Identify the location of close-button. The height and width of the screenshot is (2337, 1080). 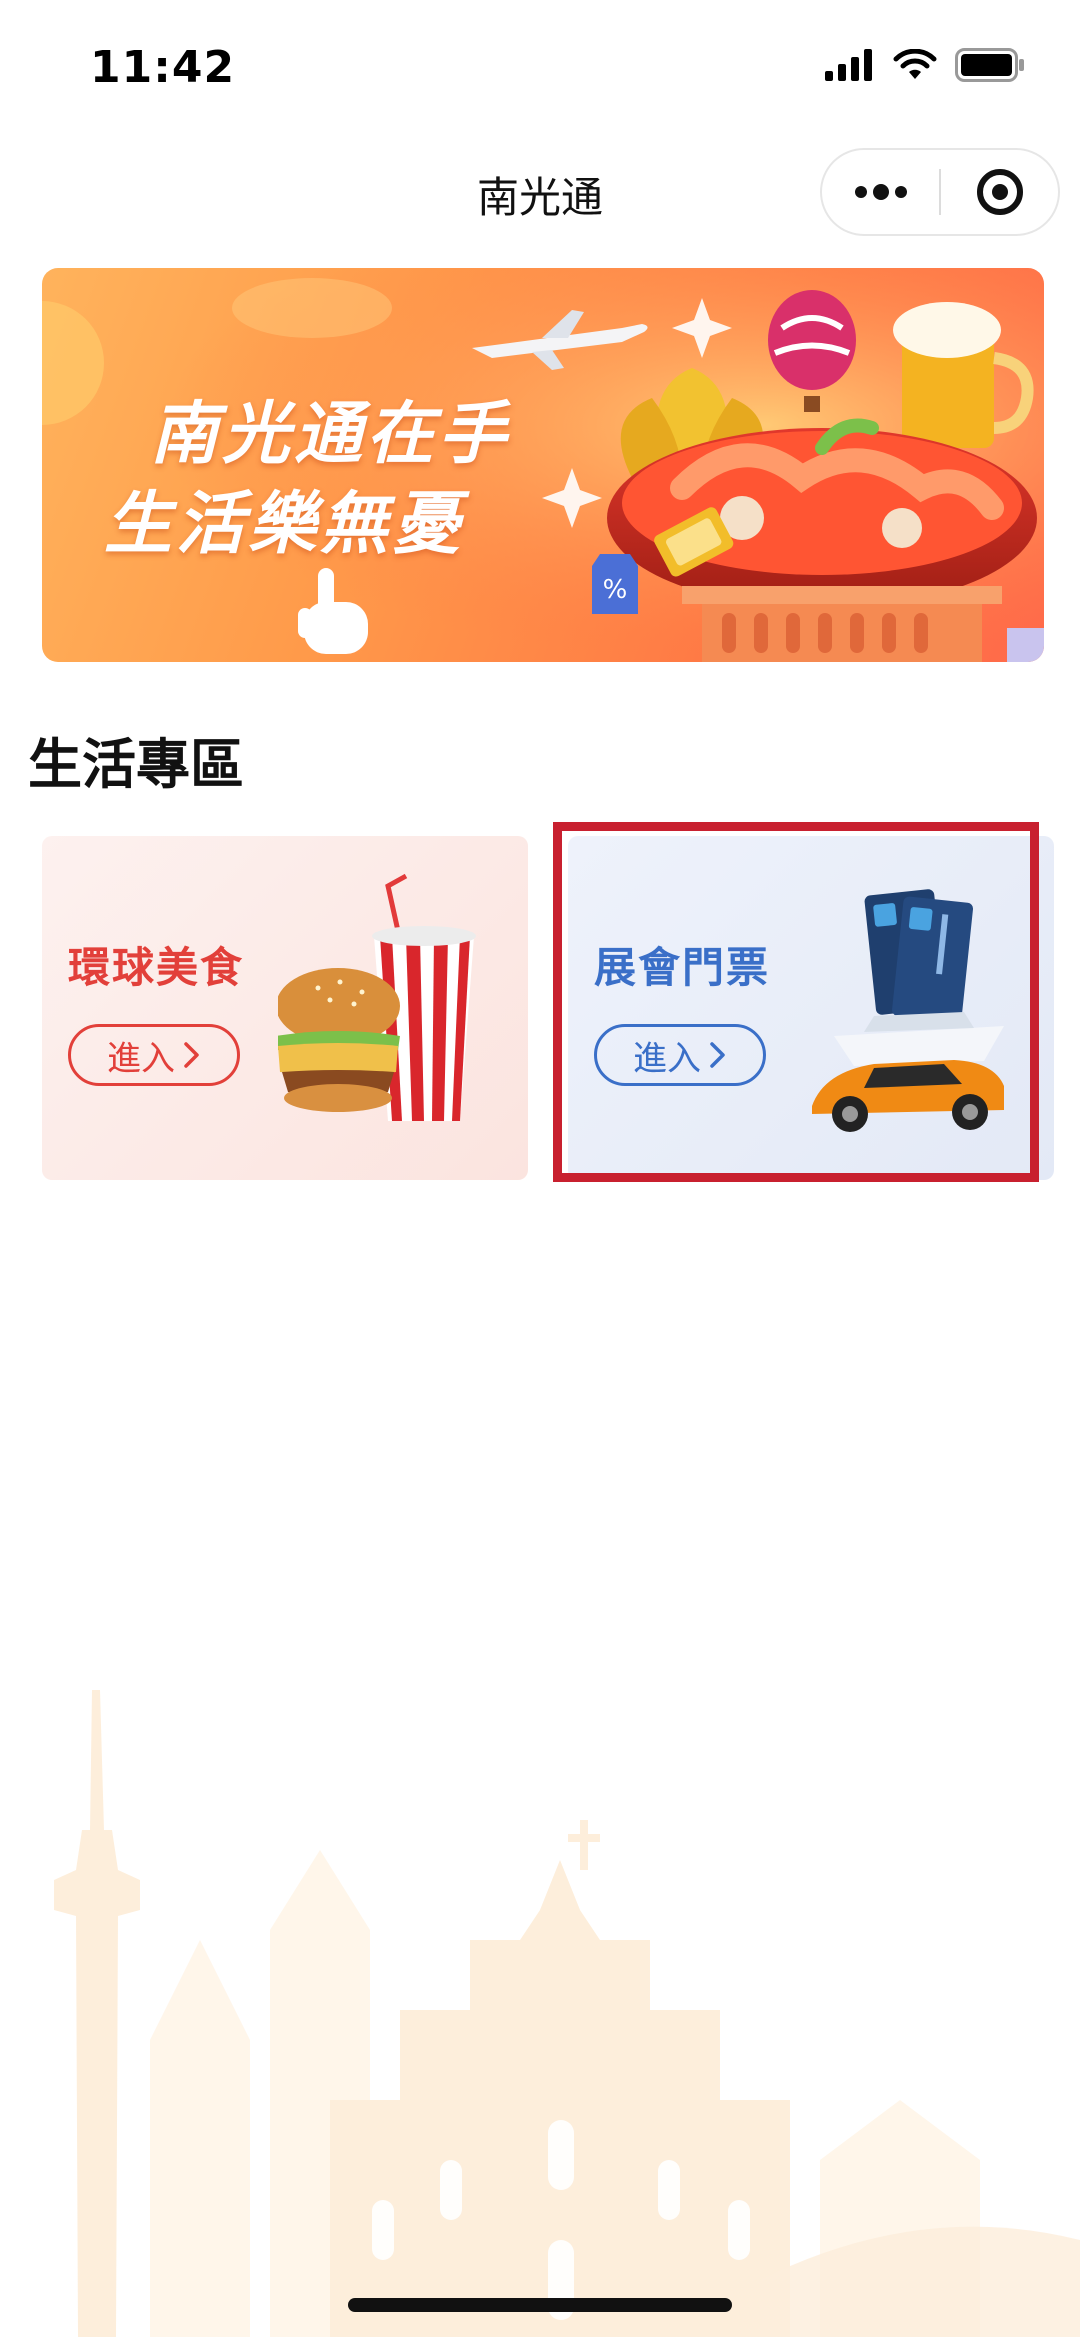
(999, 192).